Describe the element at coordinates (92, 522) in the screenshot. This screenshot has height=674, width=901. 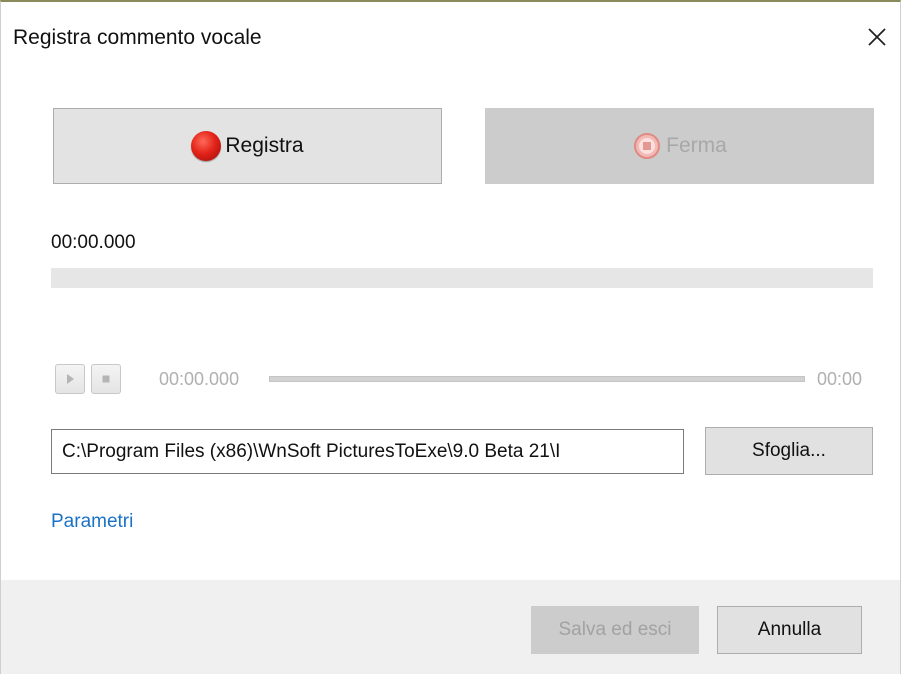
I see `parameters-link: Parametri` at that location.